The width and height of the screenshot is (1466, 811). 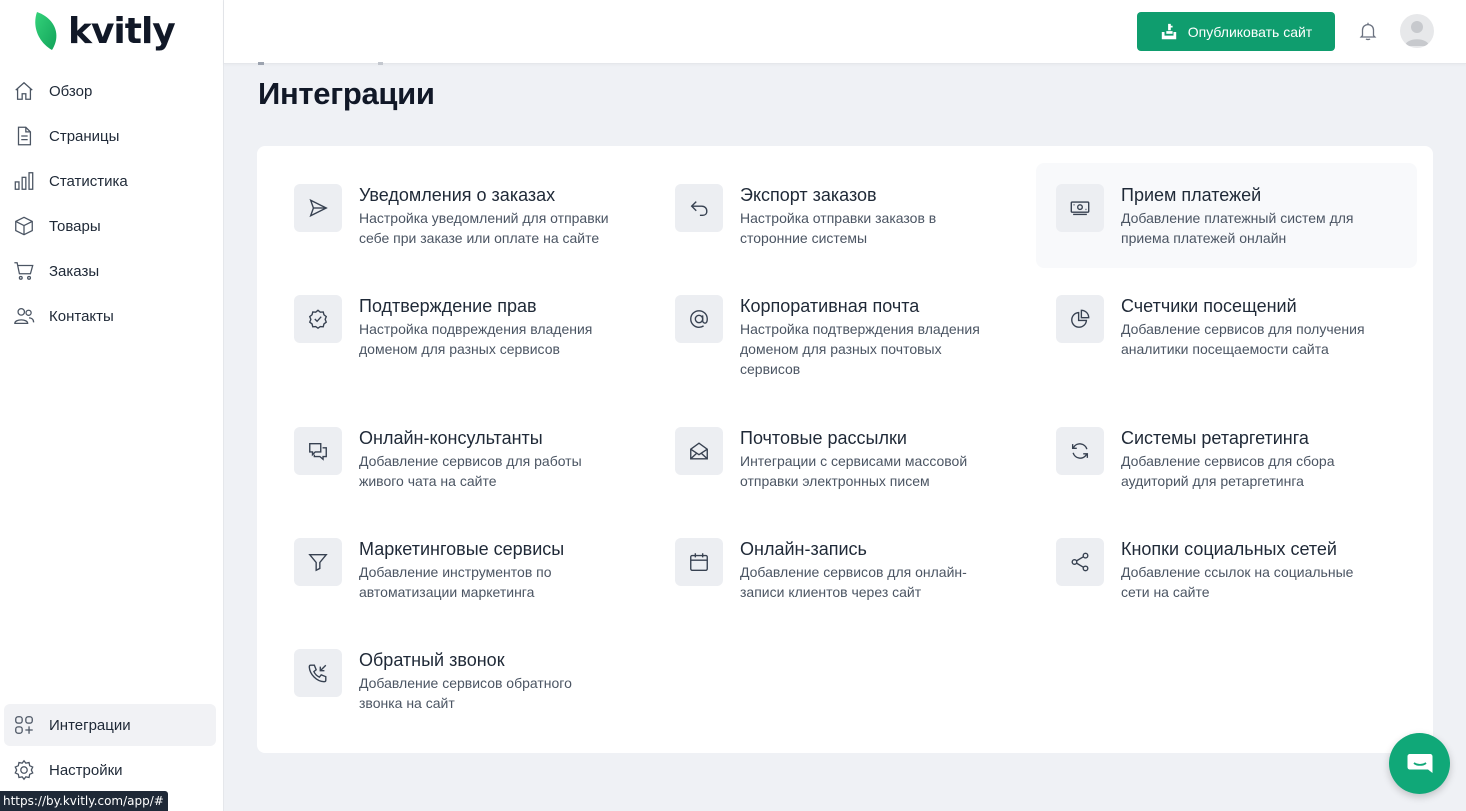 What do you see at coordinates (448, 306) in the screenshot?
I see `integration-title: Подтверждение прав` at bounding box center [448, 306].